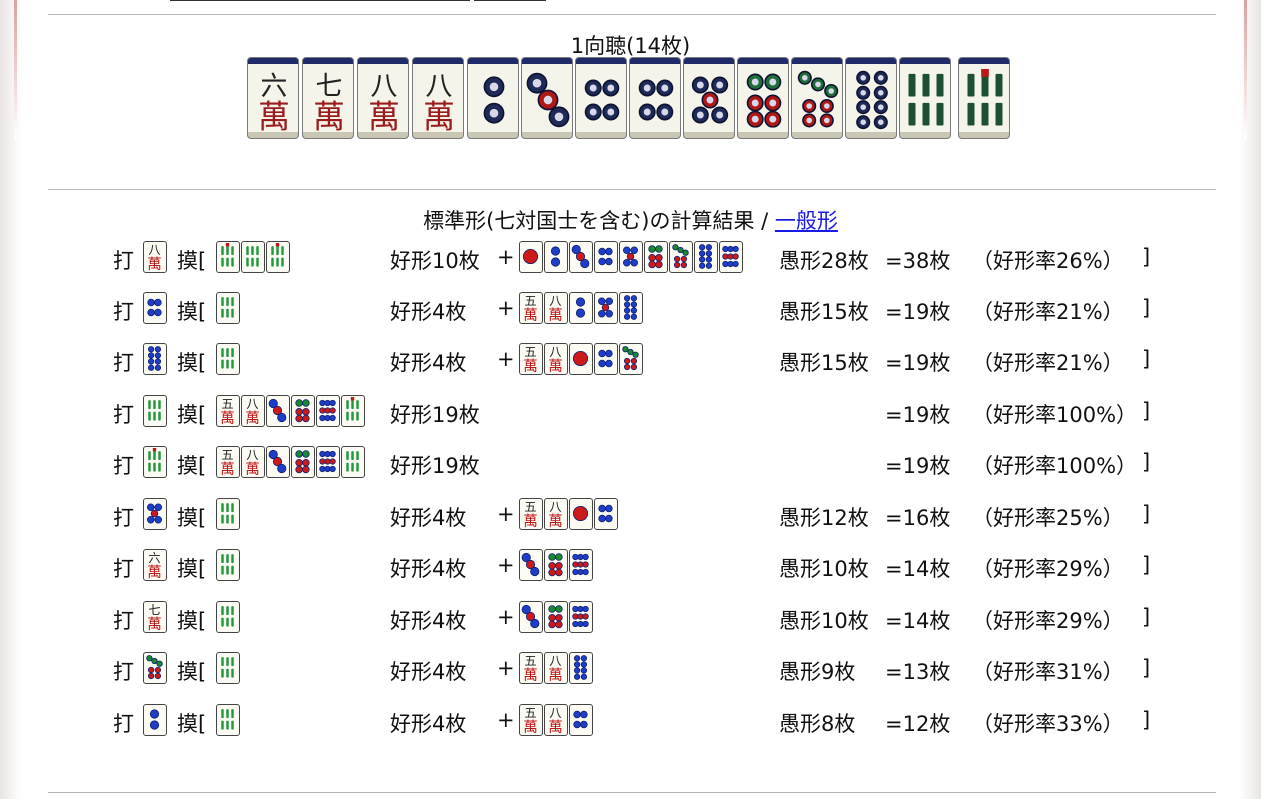 This screenshot has width=1261, height=799. I want to click on good-shape-rate: （好形率21%）, so click(1048, 363).